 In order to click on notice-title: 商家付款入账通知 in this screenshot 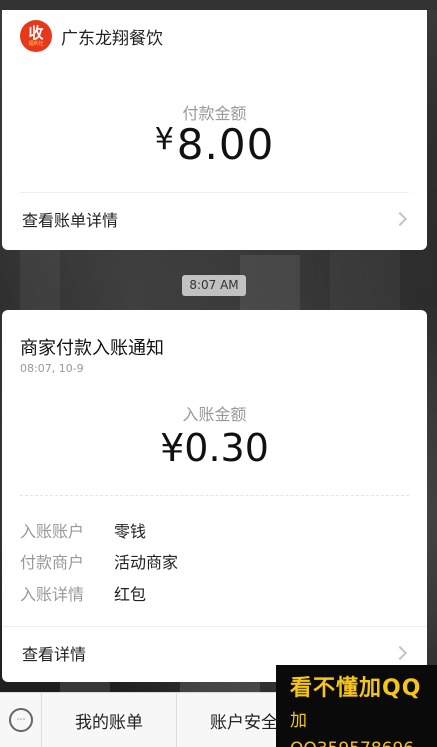, I will do `click(92, 348)`.